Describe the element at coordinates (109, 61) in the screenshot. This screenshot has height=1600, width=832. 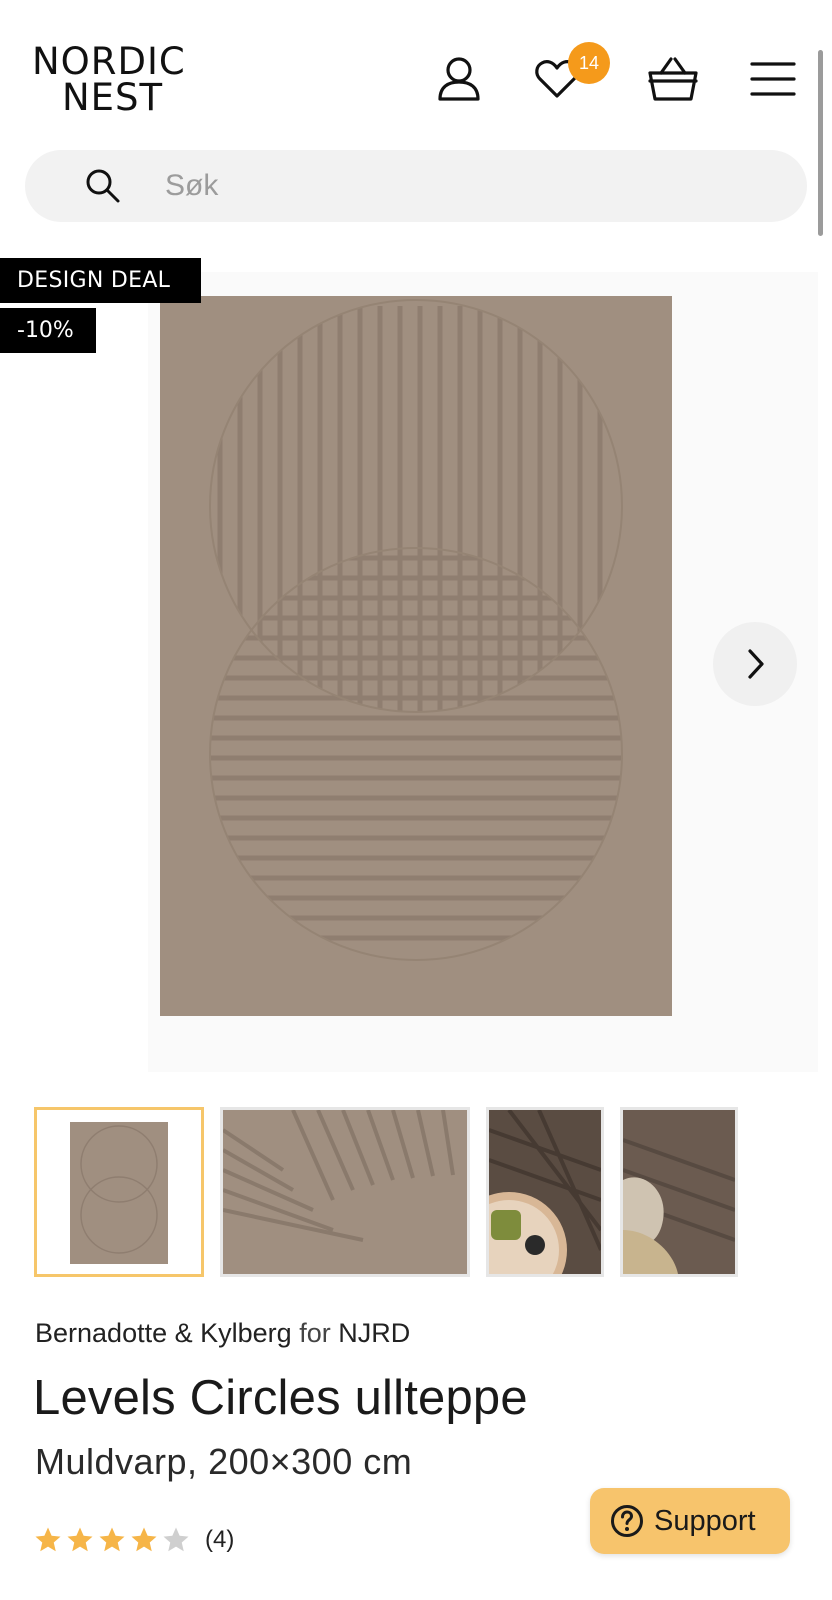
I see `logo-line-1: NORDIC` at that location.